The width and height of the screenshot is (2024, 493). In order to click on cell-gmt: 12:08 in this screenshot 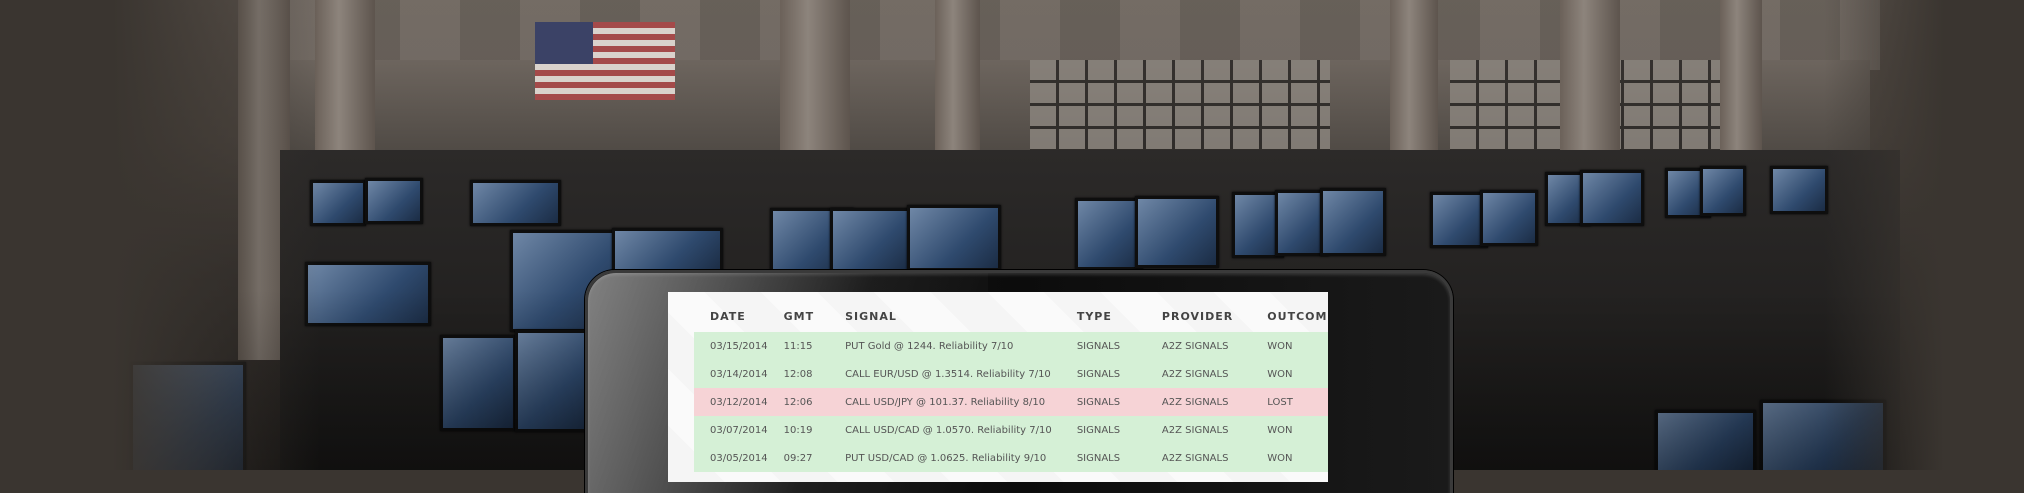, I will do `click(798, 374)`.